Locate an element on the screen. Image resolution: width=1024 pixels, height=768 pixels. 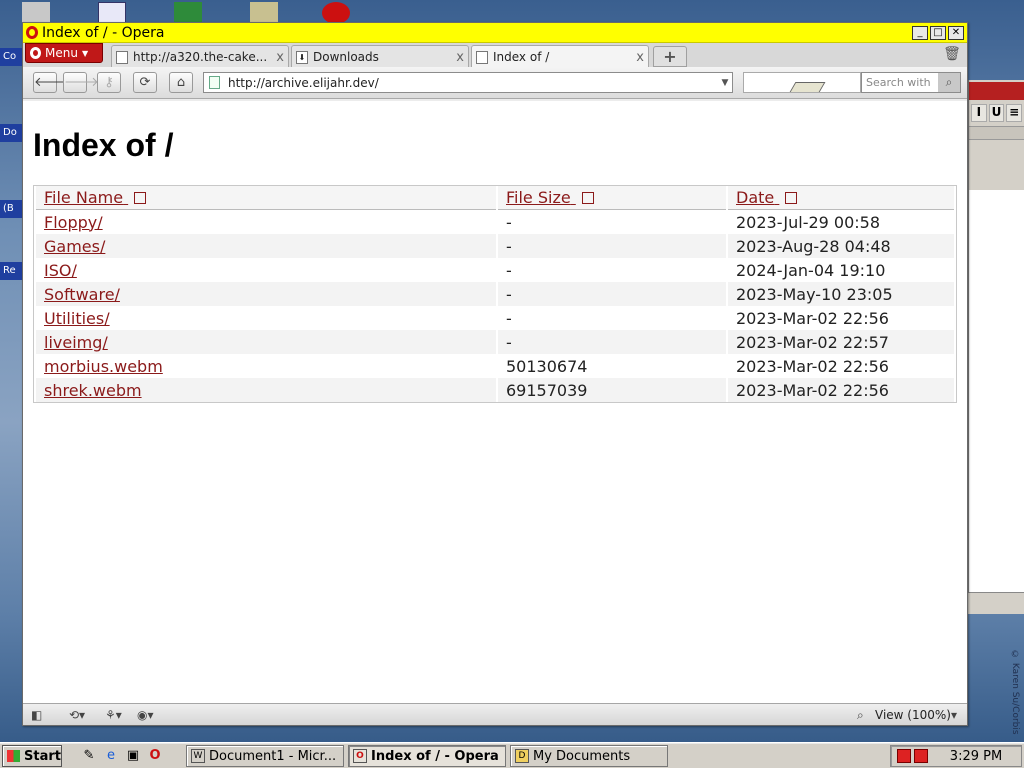
background-word-window: I U ≡ is located at coordinates (996, 345).